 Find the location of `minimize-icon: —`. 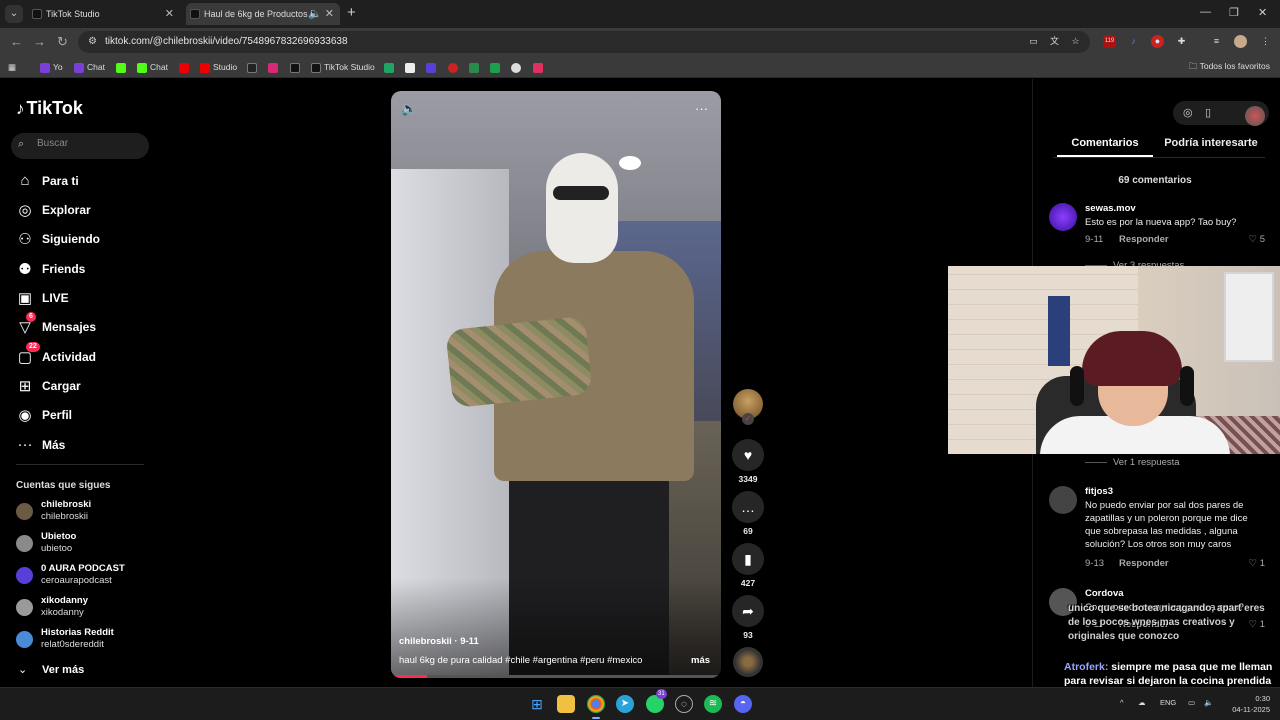

minimize-icon: — is located at coordinates (1205, 12).